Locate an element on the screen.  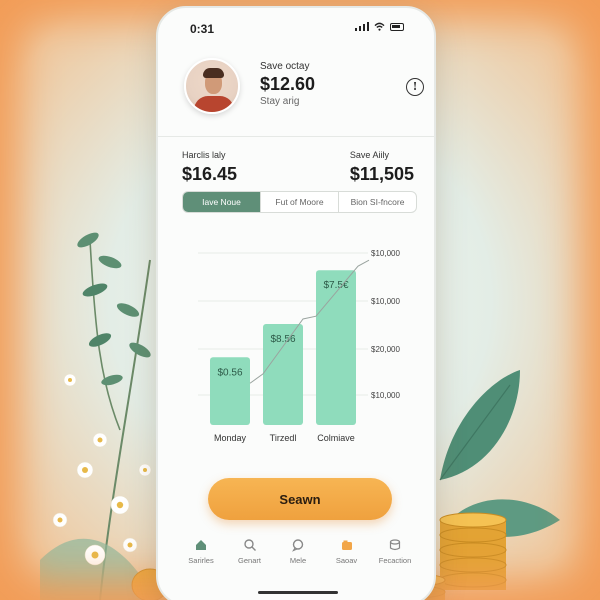
summary-right-value: $11,505 is located at coordinates (381, 174).